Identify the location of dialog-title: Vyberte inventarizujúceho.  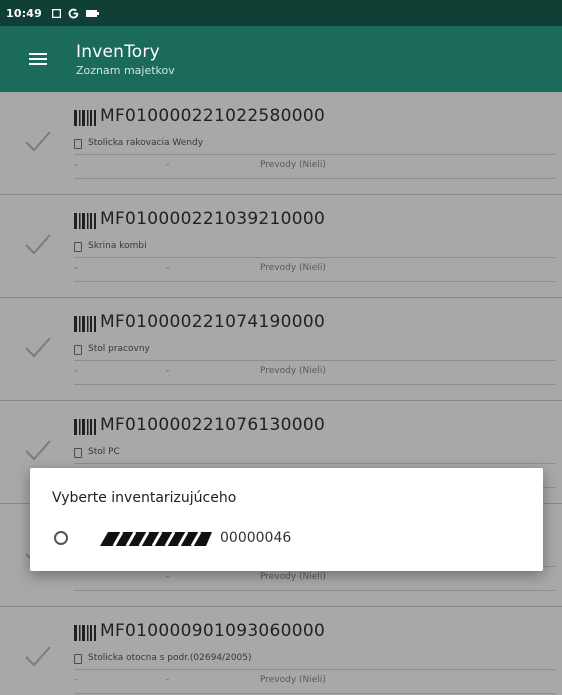
(144, 498).